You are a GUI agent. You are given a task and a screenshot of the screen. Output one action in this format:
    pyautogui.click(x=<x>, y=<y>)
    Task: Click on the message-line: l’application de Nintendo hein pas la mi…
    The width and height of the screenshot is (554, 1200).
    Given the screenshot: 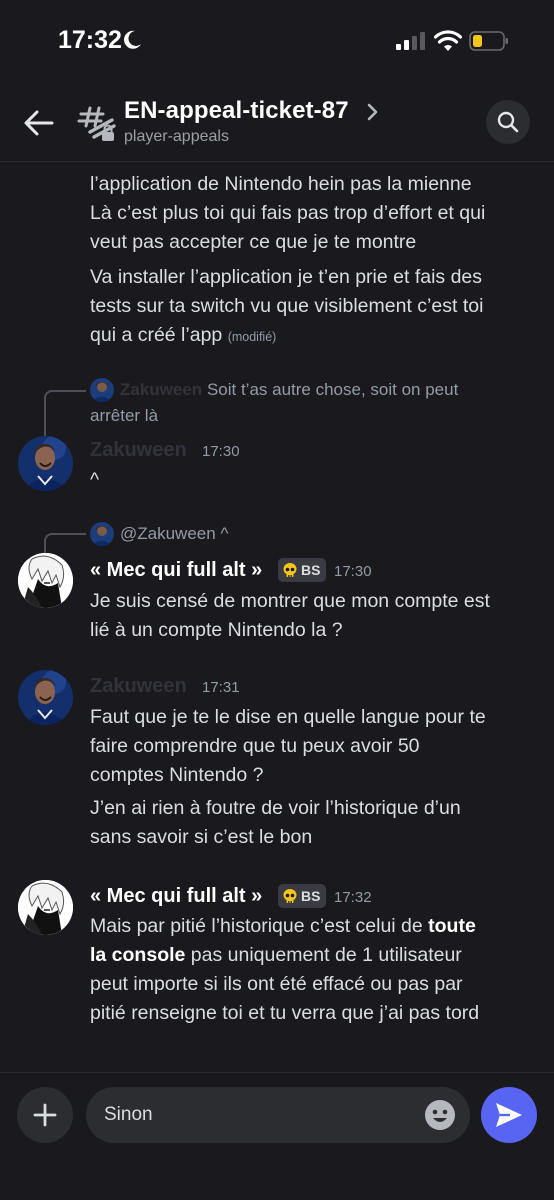 What is the action you would take?
    pyautogui.click(x=281, y=184)
    